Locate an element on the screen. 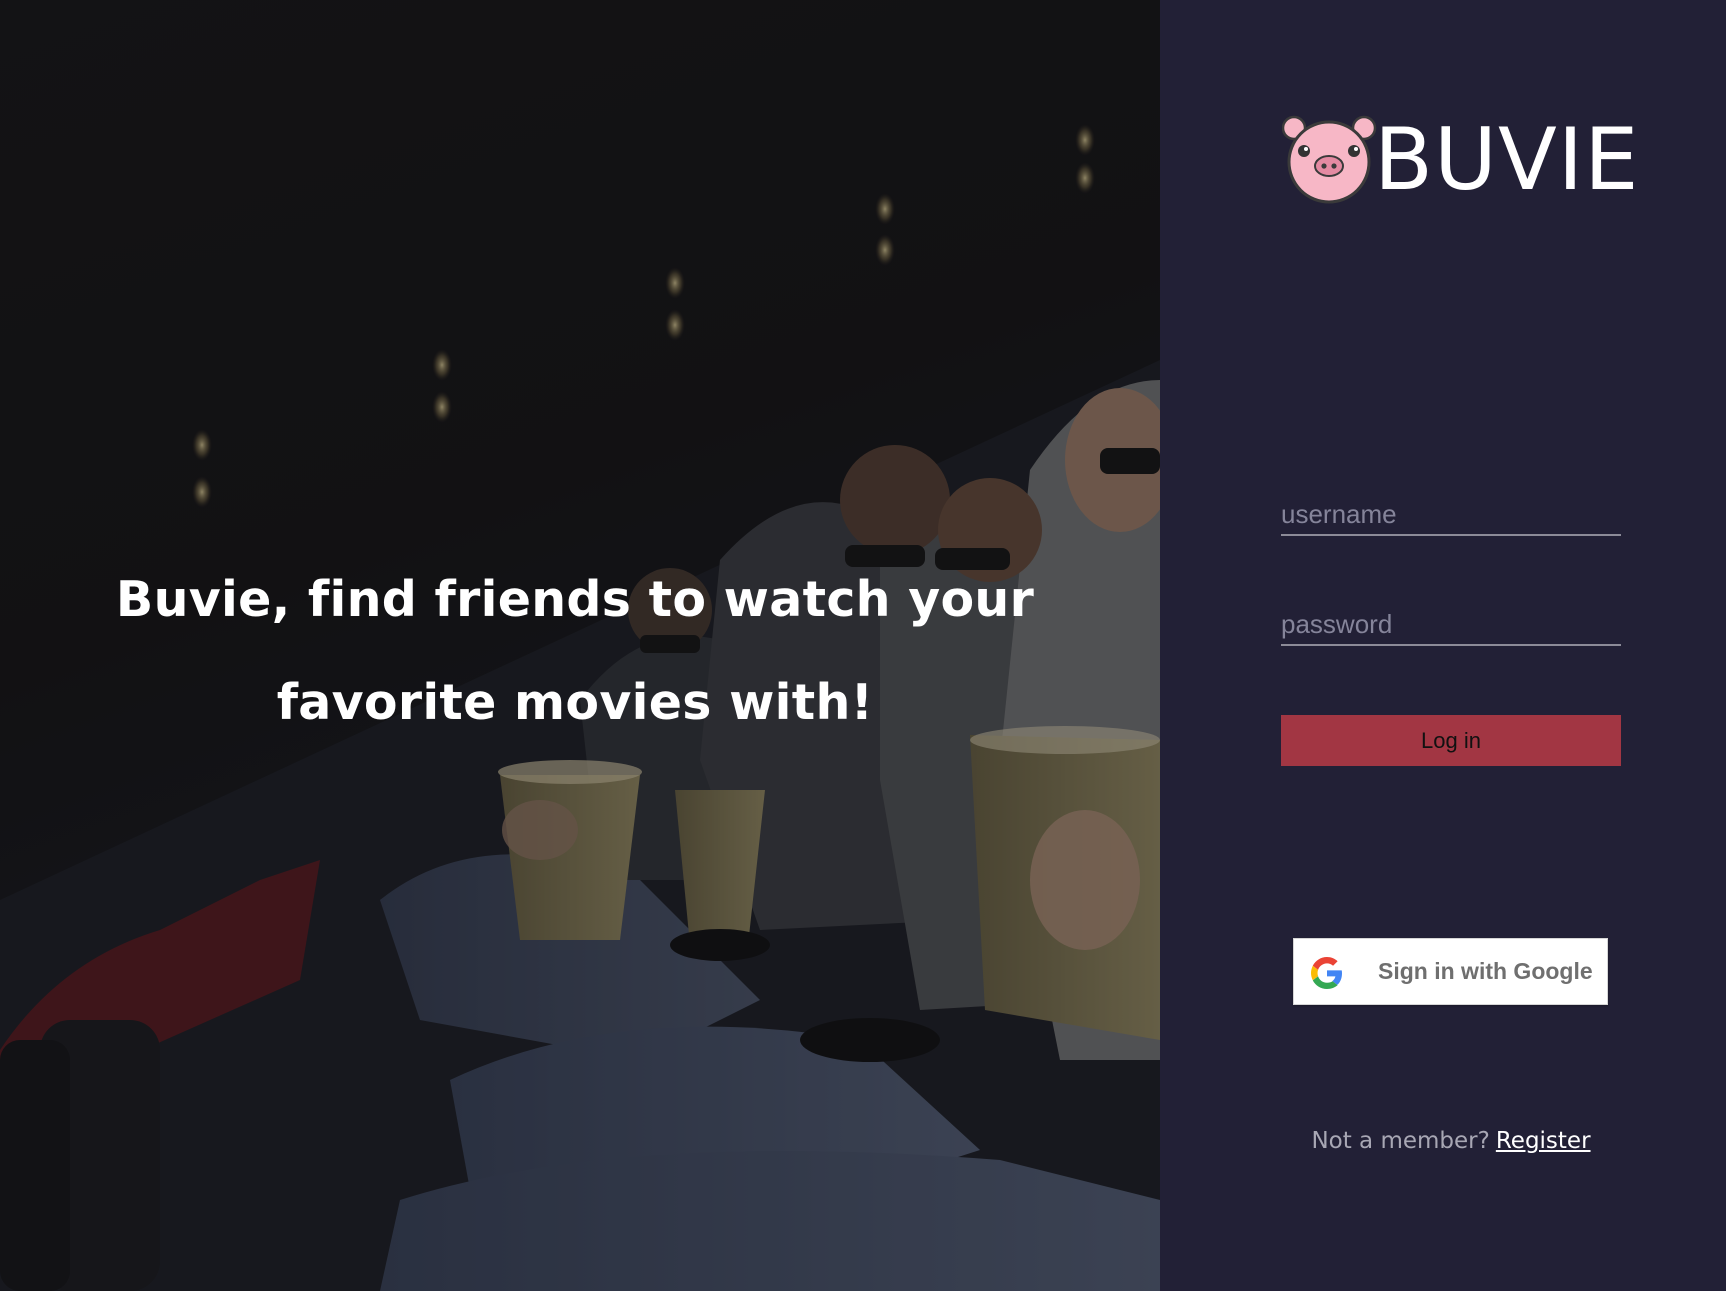 Image resolution: width=1726 pixels, height=1291 pixels. brand-logo: BUVIE is located at coordinates (1460, 160).